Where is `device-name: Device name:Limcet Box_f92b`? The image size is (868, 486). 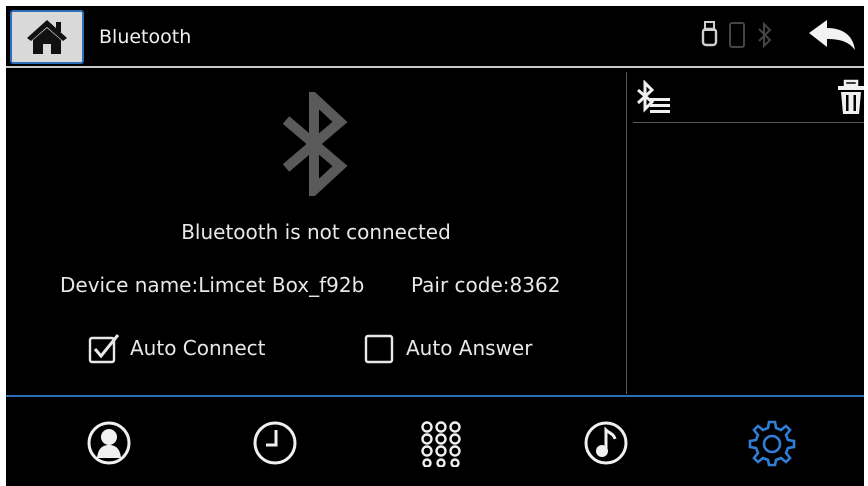 device-name: Device name:Limcet Box_f92b is located at coordinates (212, 285).